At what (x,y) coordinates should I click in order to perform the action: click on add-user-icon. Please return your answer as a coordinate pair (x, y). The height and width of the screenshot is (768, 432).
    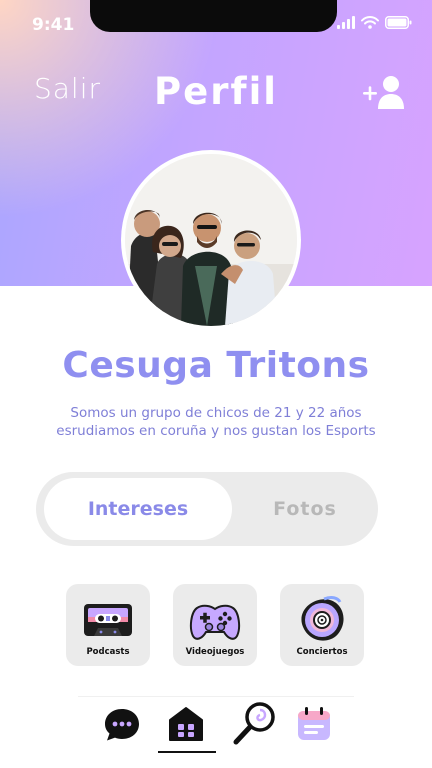
    Looking at the image, I should click on (384, 92).